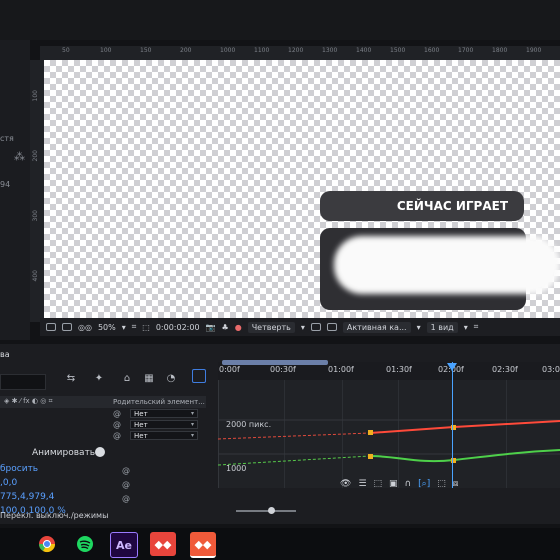 The width and height of the screenshot is (560, 560). What do you see at coordinates (294, 436) in the screenshot?
I see `x-curve-before` at bounding box center [294, 436].